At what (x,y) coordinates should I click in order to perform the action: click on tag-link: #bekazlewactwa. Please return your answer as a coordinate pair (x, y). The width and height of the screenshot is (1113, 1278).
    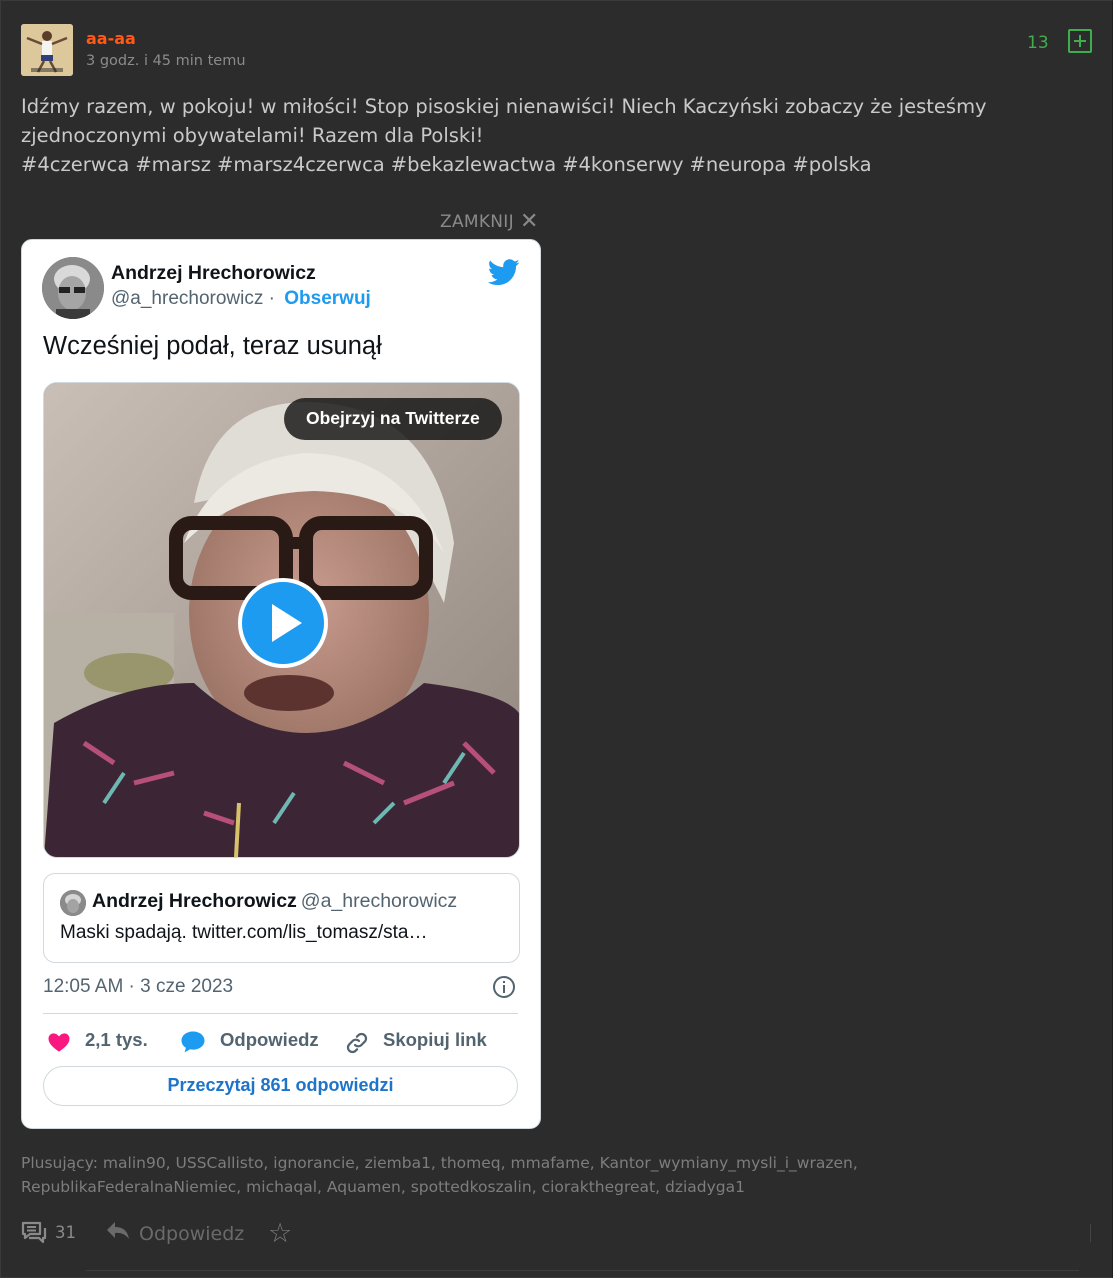
    Looking at the image, I should click on (473, 164).